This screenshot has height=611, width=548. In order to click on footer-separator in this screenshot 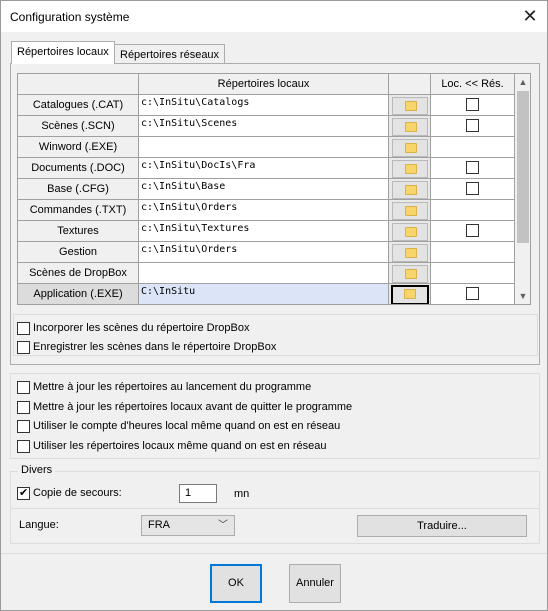, I will do `click(274, 553)`.